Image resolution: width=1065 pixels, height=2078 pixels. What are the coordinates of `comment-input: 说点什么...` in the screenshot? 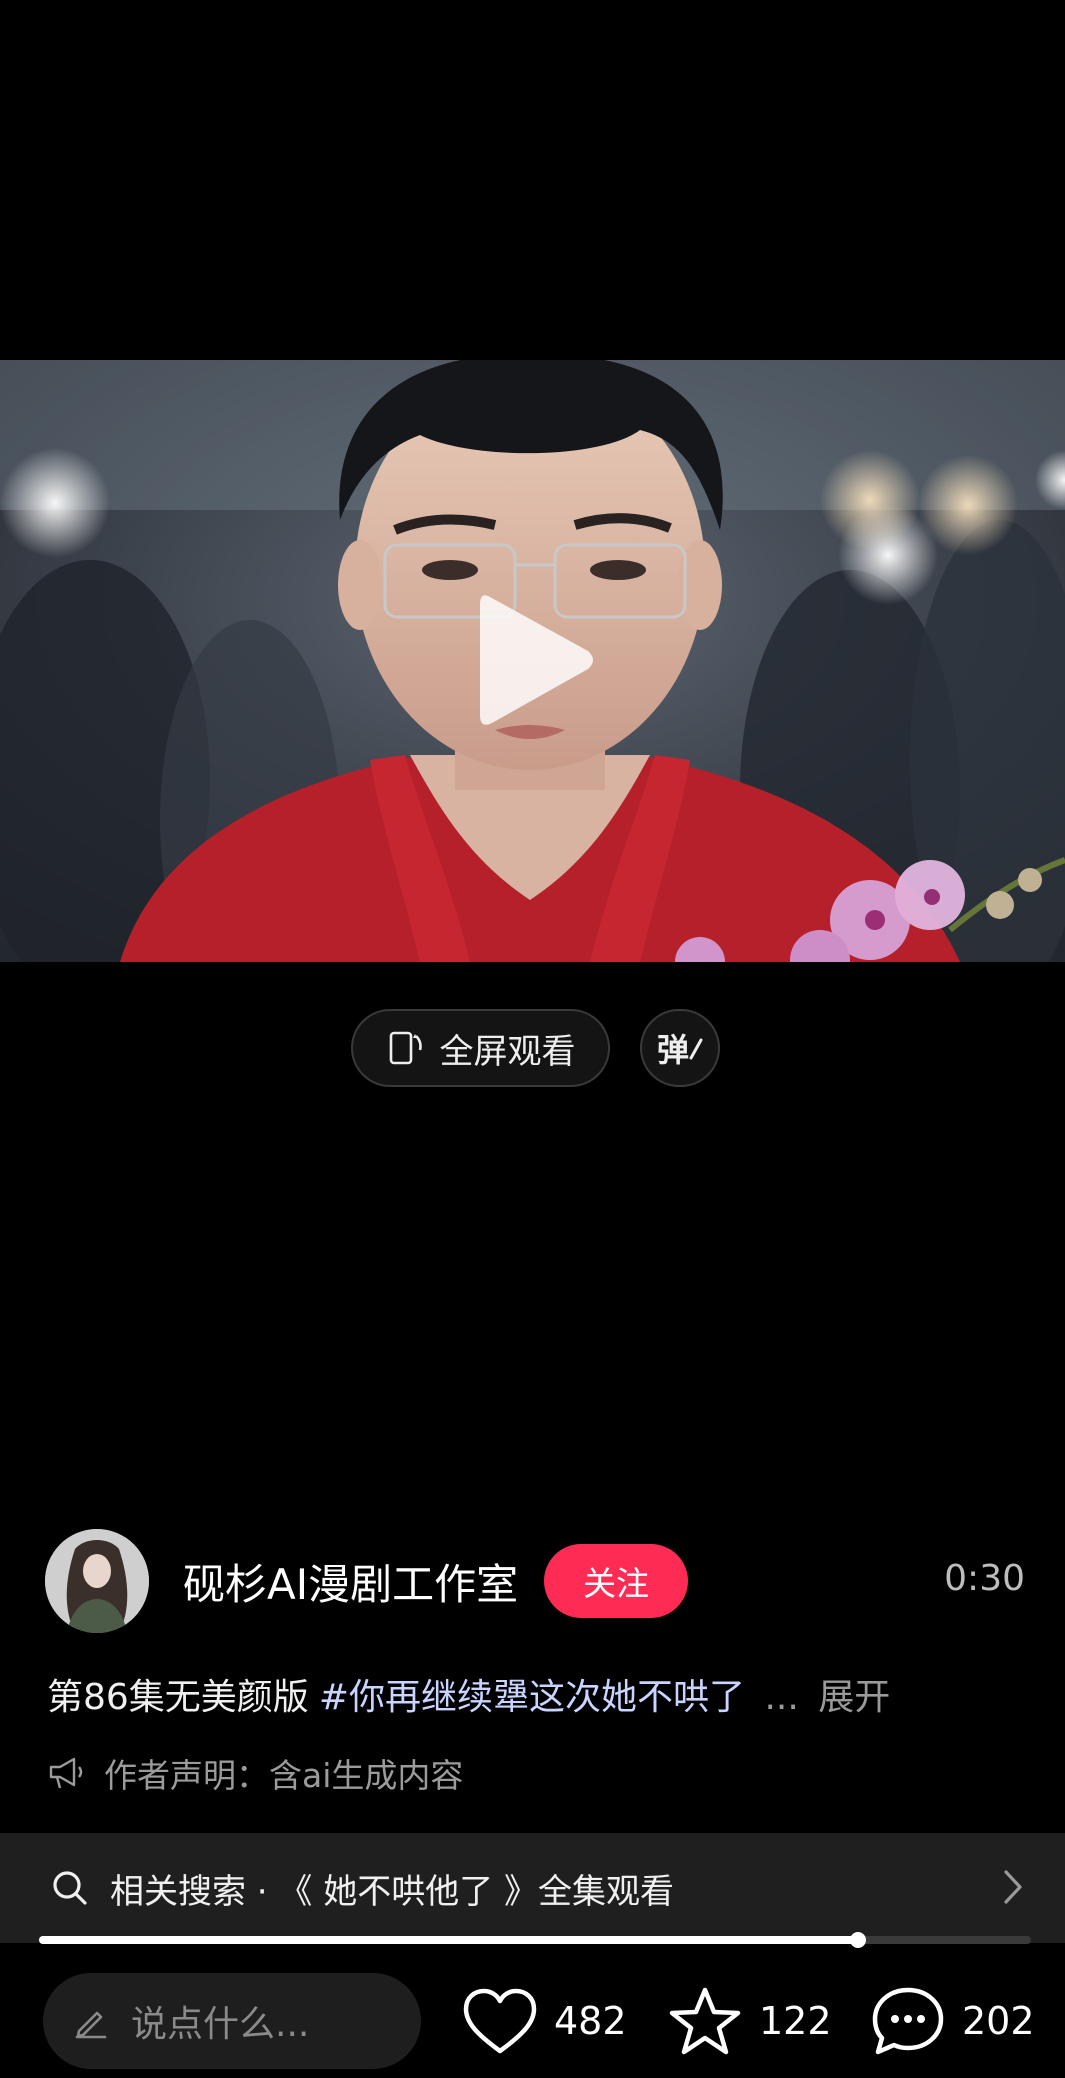 It's located at (232, 2021).